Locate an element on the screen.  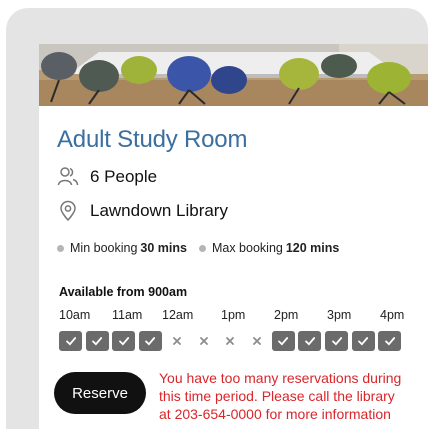
min-booking: Min booking 30 mins is located at coordinates (122, 248).